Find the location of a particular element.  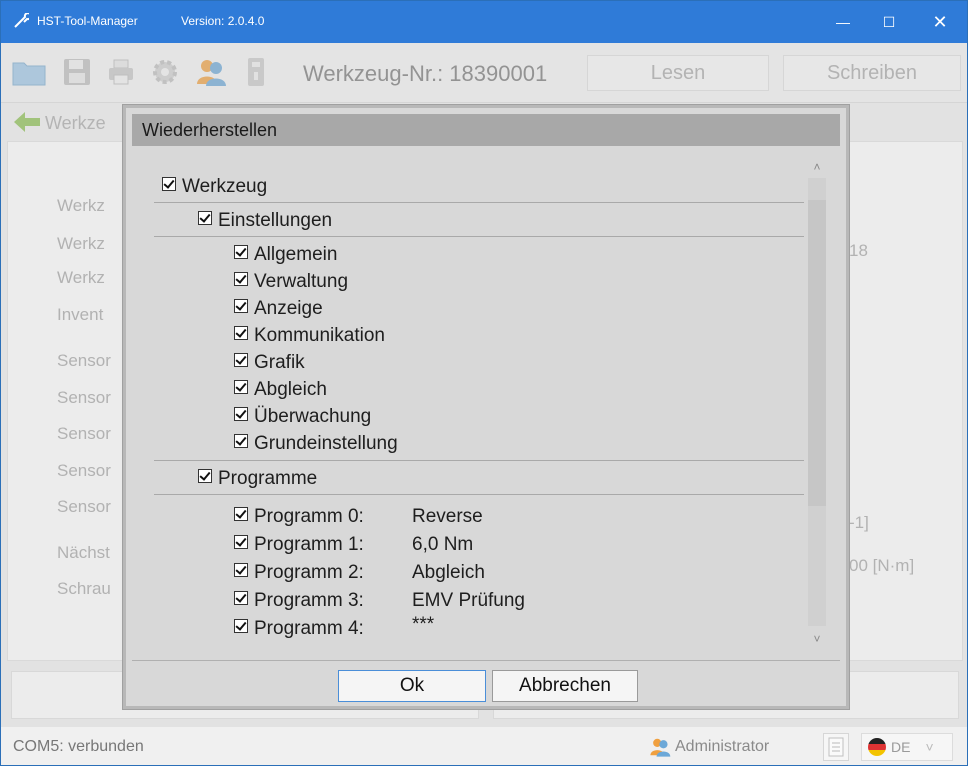

tree-item-label: Einstellungen is located at coordinates (275, 220).